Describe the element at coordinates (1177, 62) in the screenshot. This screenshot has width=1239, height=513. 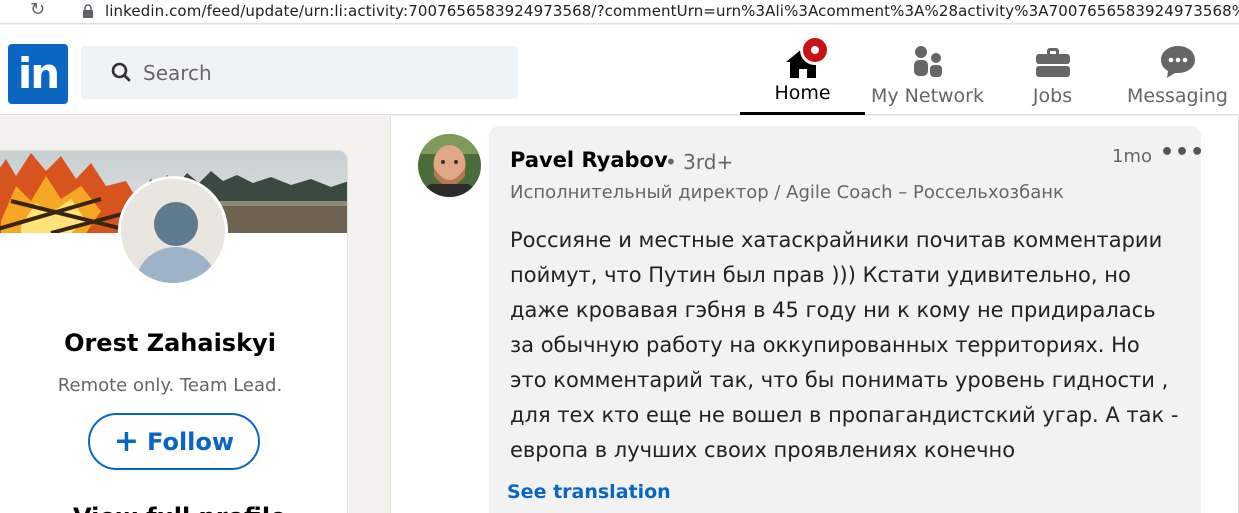
I see `messaging-icon` at that location.